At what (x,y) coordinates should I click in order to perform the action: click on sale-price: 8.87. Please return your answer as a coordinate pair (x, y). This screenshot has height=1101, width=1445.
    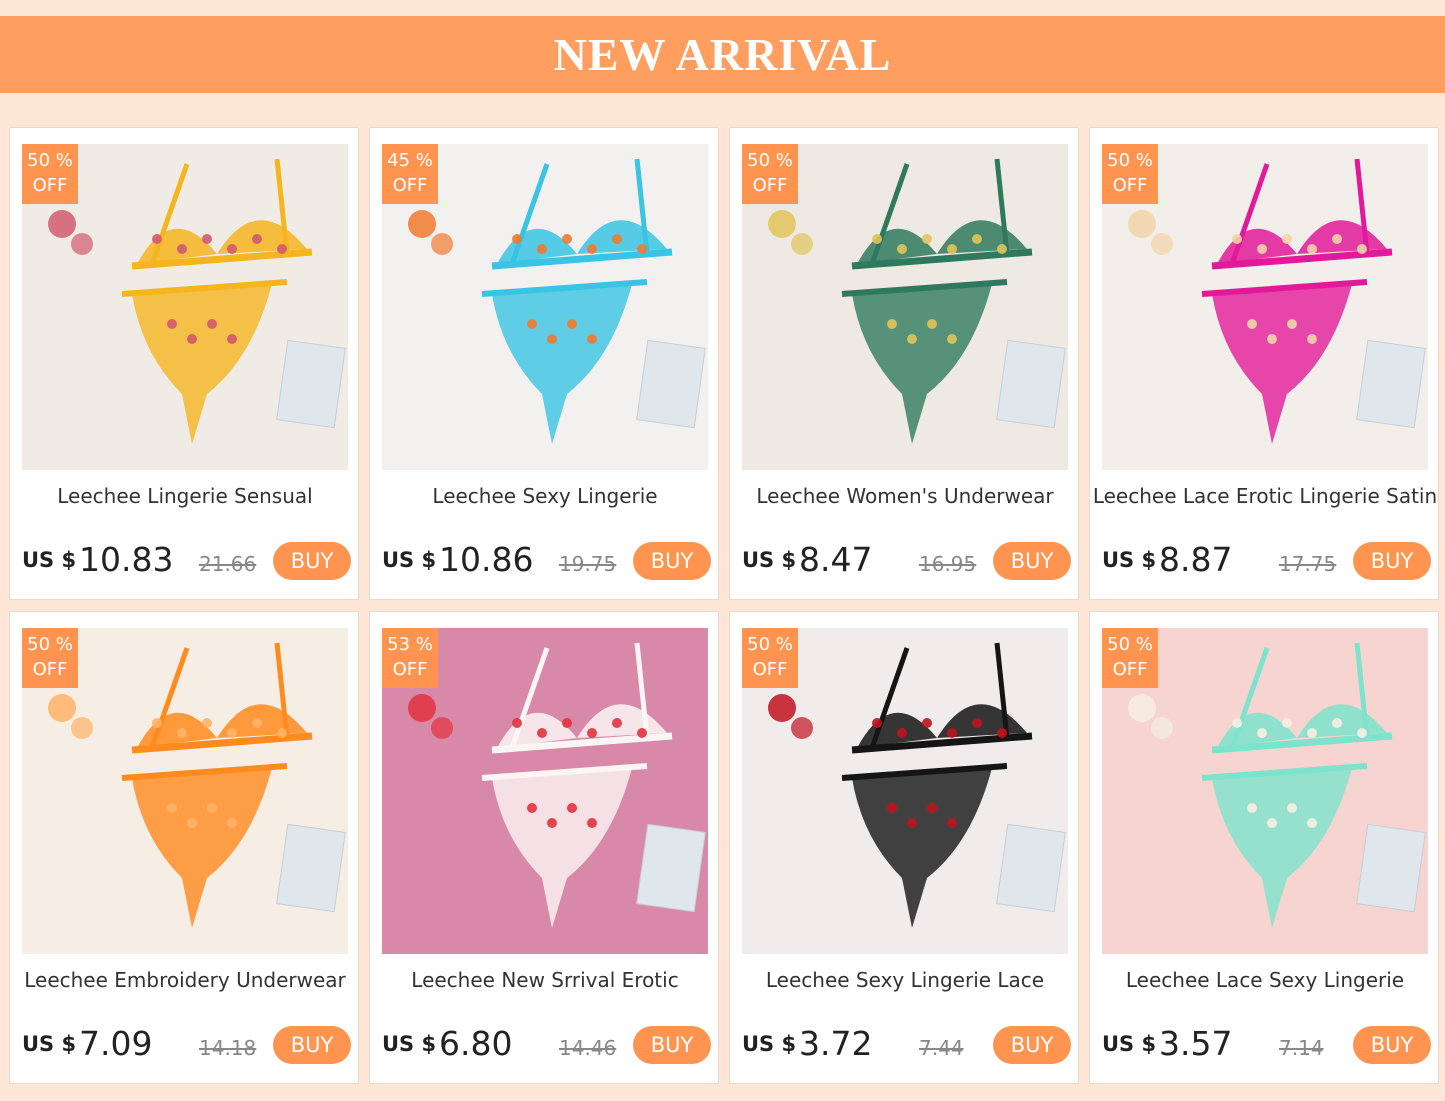
    Looking at the image, I should click on (1196, 559).